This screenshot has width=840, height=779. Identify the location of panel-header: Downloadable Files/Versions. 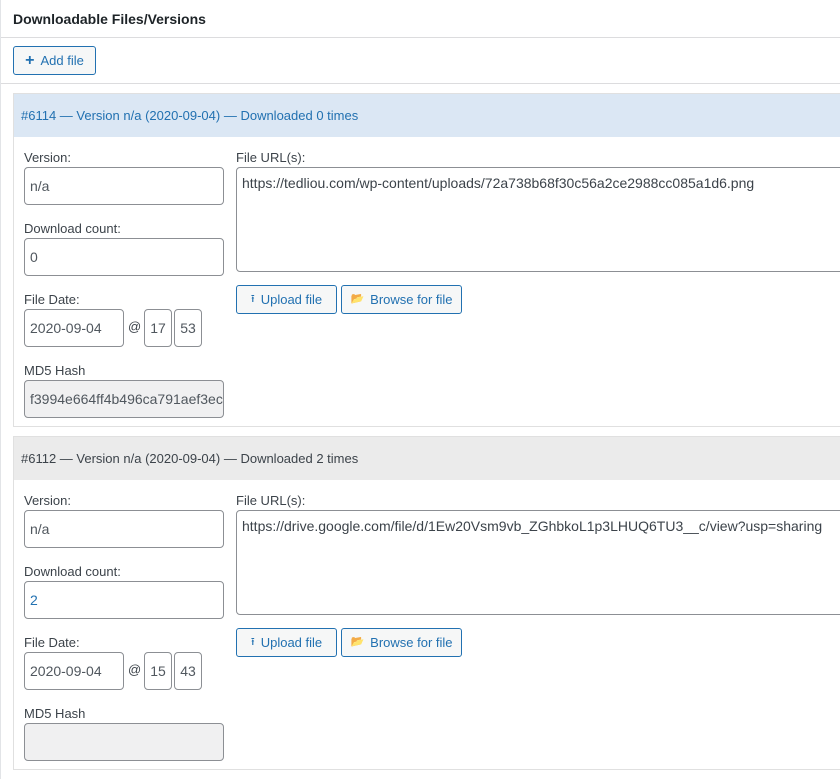
(420, 19).